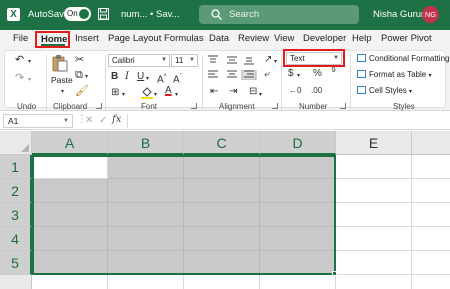  I want to click on vertical-align-icons, so click(236, 60).